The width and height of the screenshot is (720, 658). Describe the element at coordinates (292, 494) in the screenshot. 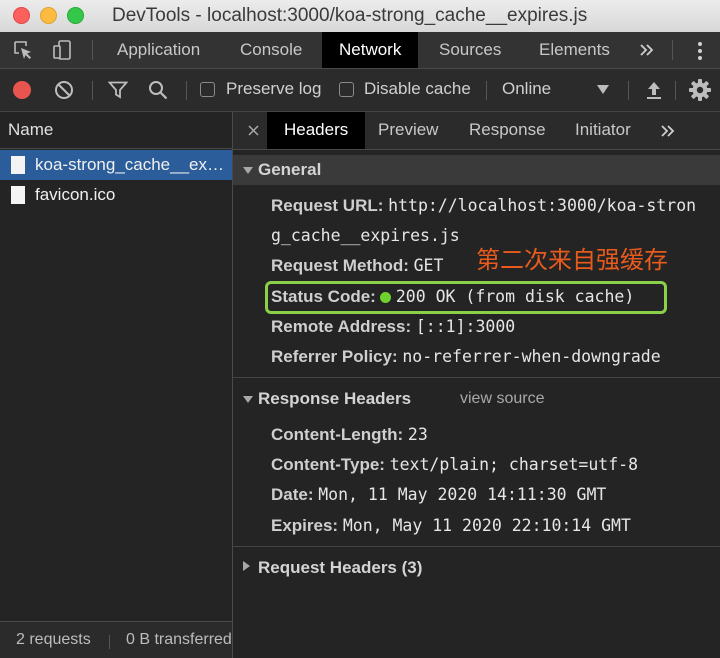

I see `date-label: Date:` at that location.